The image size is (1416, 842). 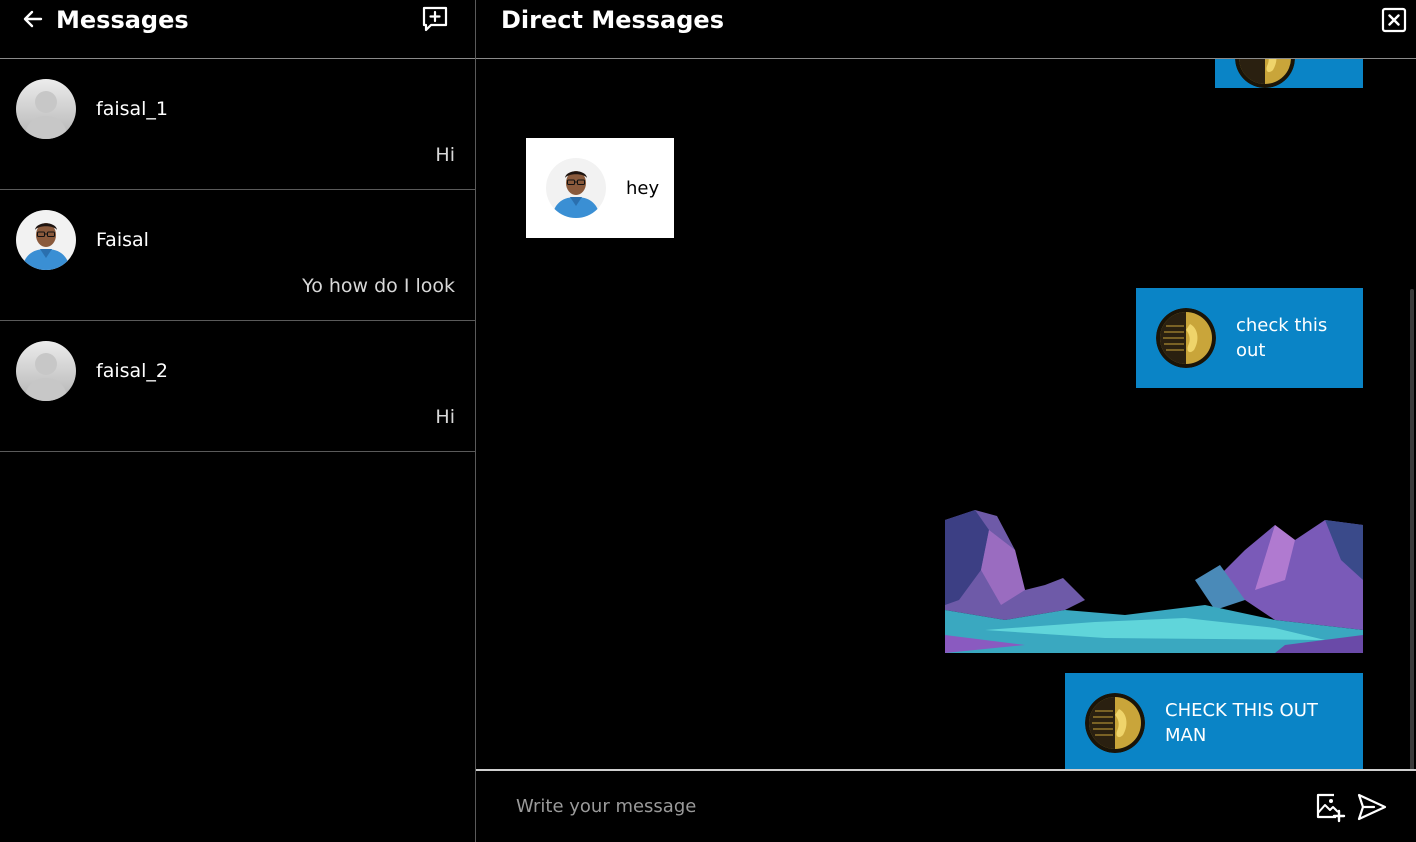 What do you see at coordinates (1154, 581) in the screenshot?
I see `sent-image` at bounding box center [1154, 581].